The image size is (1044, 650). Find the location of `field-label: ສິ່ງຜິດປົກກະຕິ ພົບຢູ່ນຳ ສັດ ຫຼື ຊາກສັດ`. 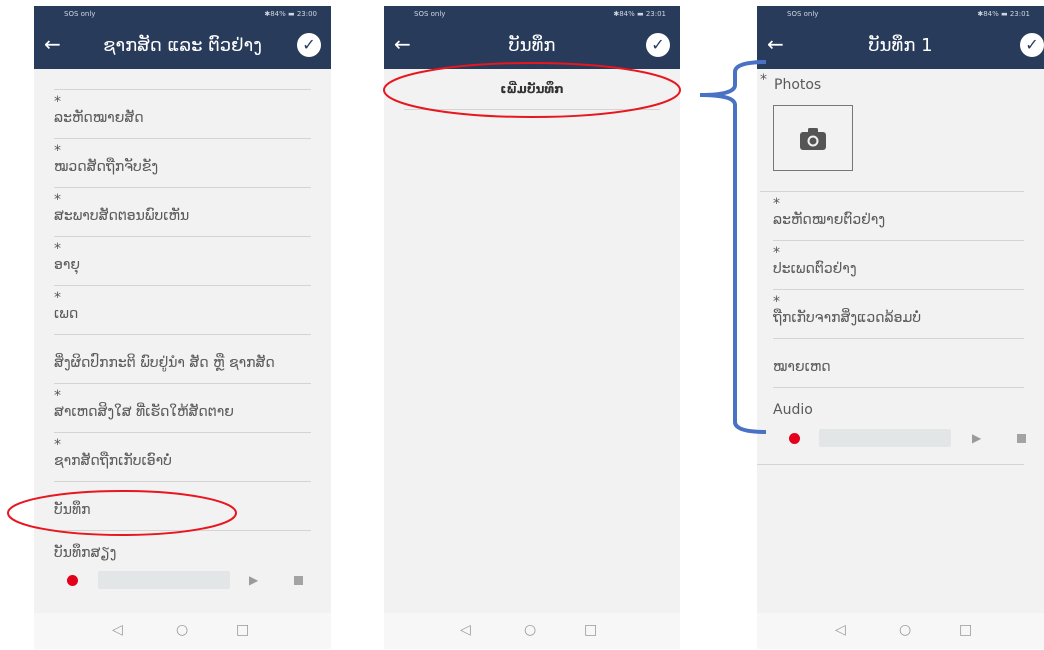

field-label: ສິ່ງຜິດປົກກະຕິ ພົບຢູ່ນຳ ສັດ ຫຼື ຊາກສັດ is located at coordinates (164, 363).